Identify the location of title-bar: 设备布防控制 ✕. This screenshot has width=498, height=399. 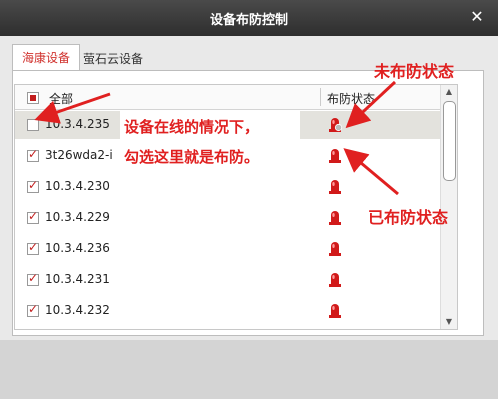
(249, 18).